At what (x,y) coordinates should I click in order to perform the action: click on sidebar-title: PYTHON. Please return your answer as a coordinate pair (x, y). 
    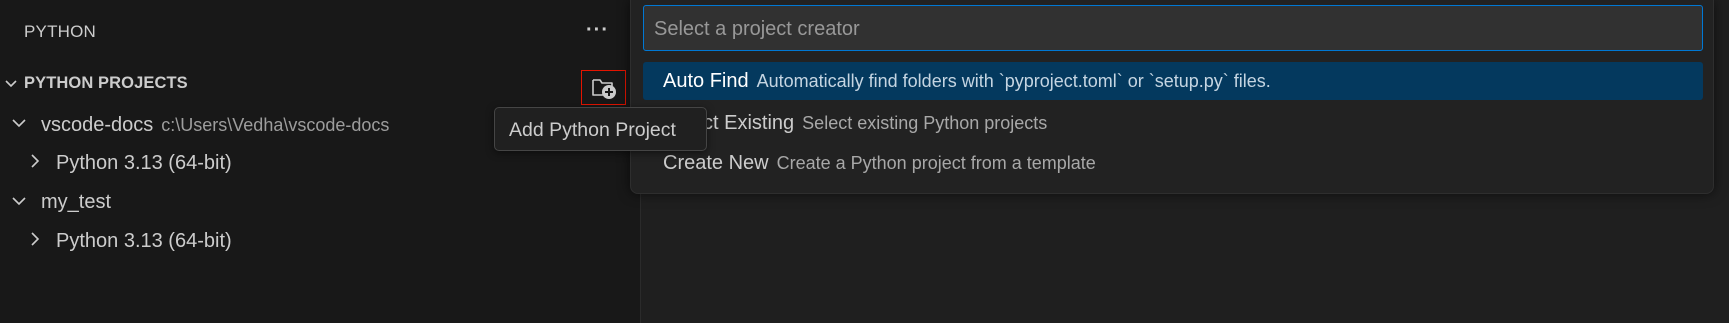
    Looking at the image, I should click on (60, 31).